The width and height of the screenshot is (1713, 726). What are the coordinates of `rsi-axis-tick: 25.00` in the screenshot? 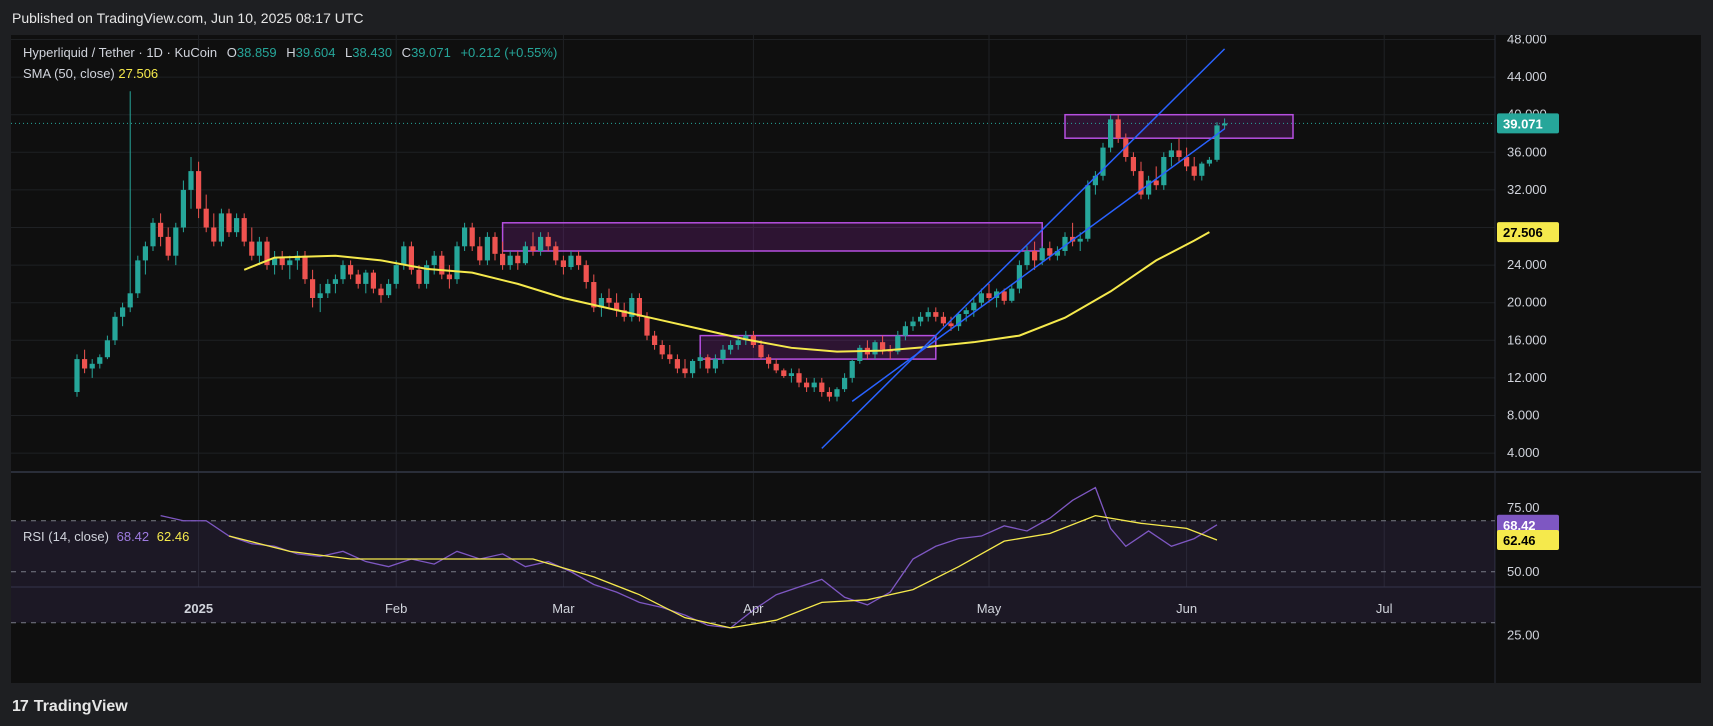 It's located at (1523, 635).